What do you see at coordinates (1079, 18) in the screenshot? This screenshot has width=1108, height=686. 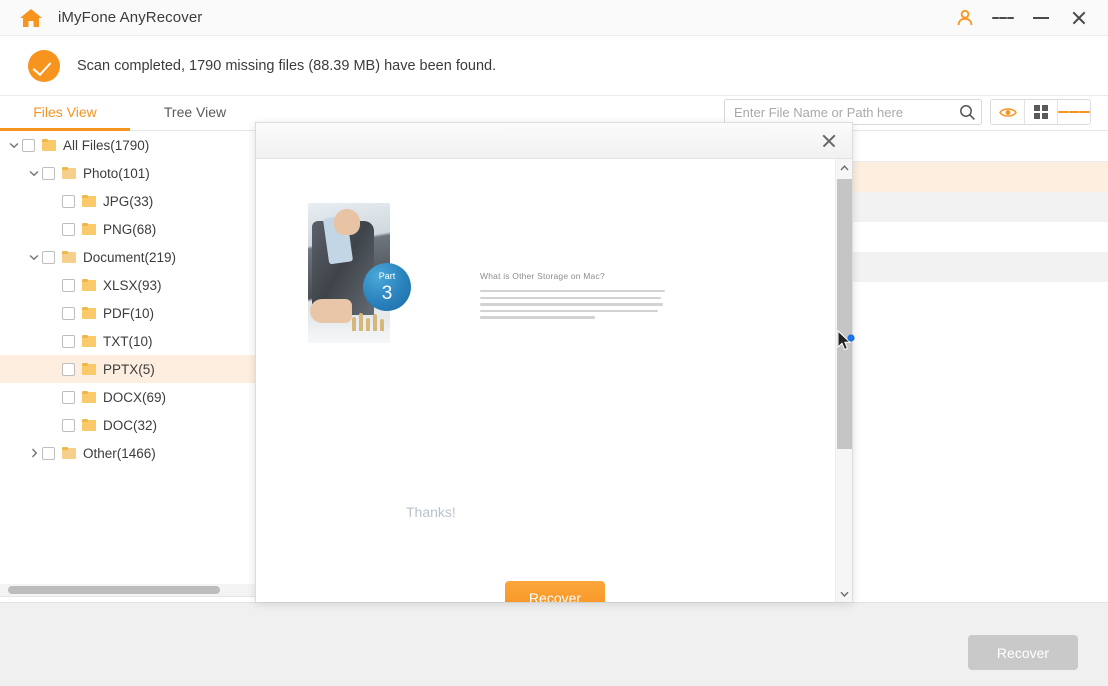 I see `close-icon` at bounding box center [1079, 18].